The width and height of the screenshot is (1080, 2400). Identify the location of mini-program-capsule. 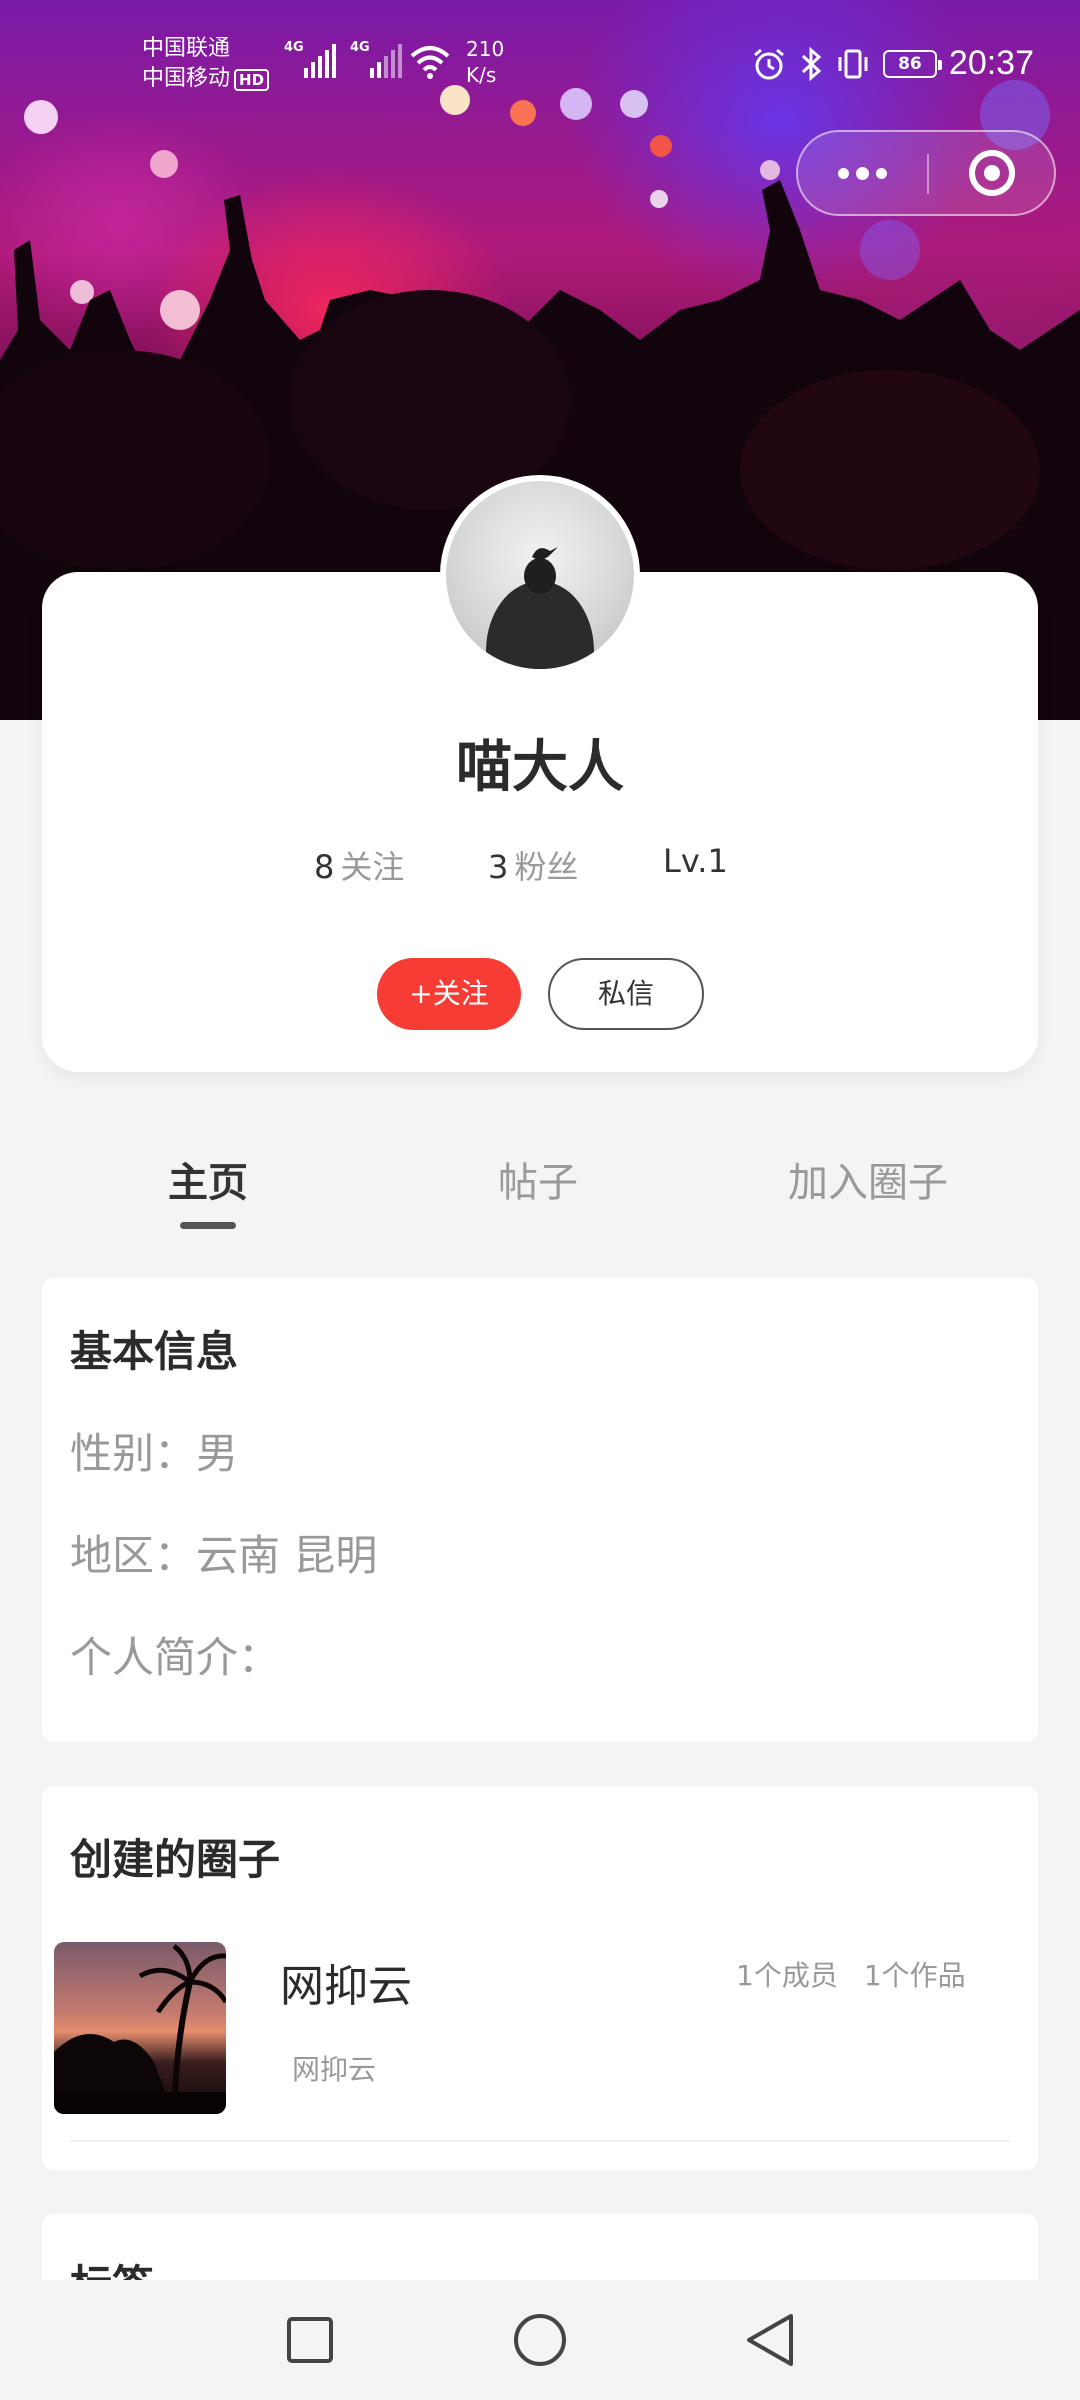
(926, 173).